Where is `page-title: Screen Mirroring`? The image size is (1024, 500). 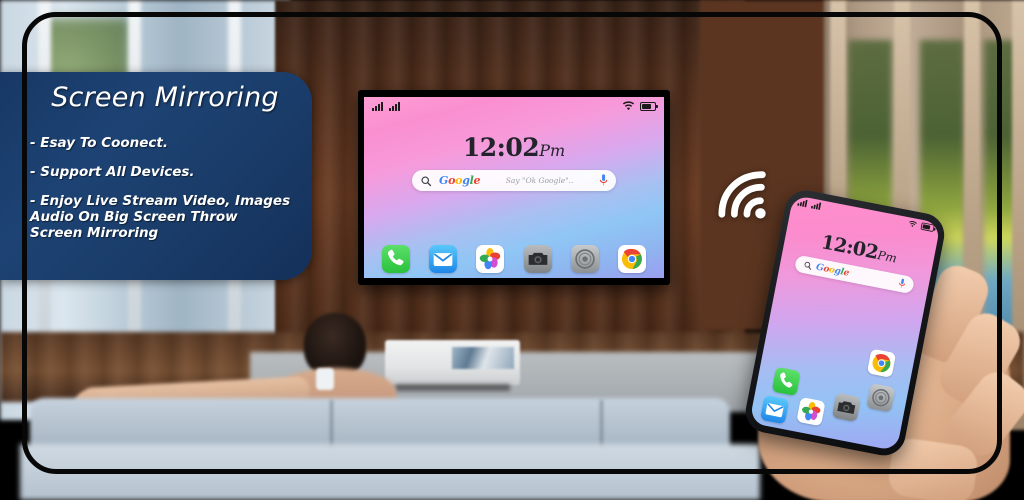 page-title: Screen Mirroring is located at coordinates (165, 97).